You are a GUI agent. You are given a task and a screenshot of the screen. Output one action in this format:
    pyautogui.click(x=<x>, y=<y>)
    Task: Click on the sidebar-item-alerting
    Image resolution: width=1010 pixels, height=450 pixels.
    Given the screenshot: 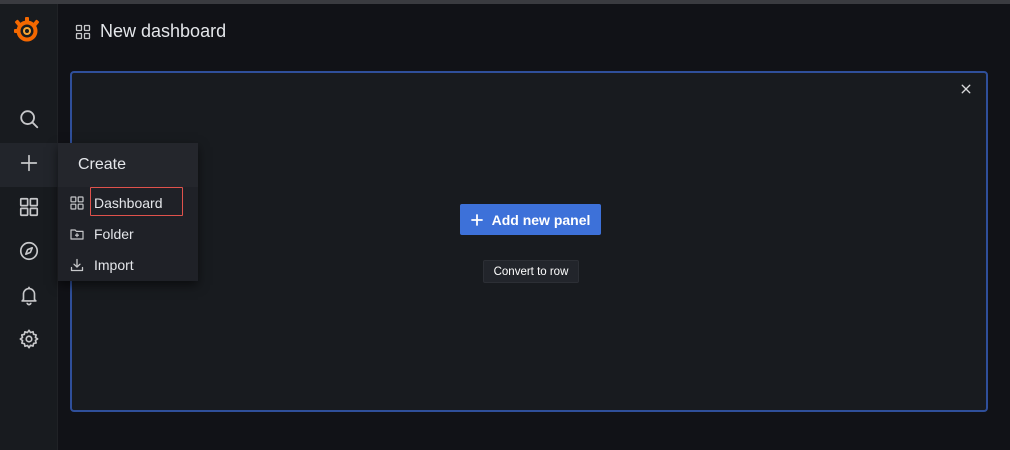 What is the action you would take?
    pyautogui.click(x=29, y=297)
    